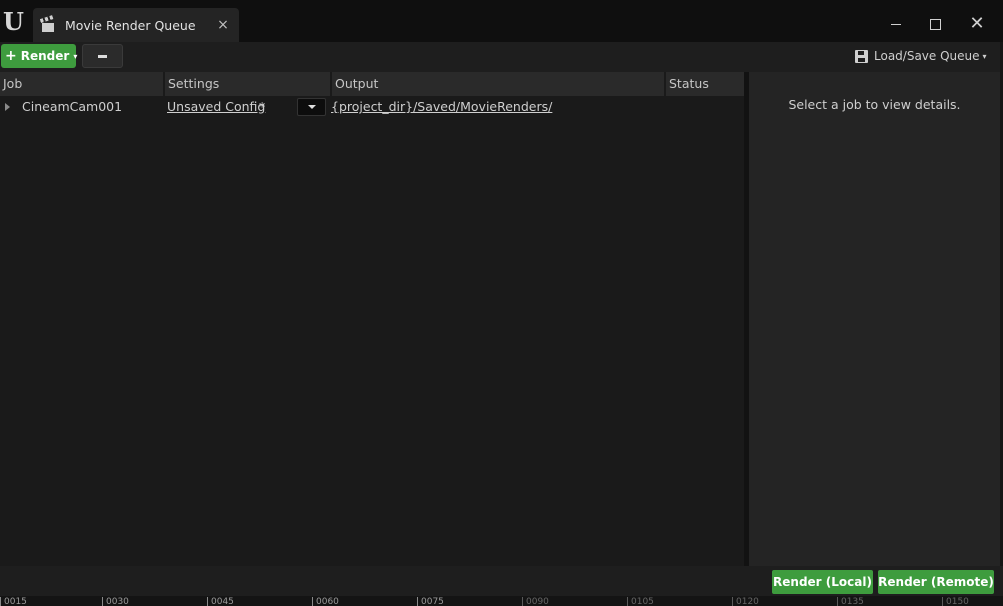 The image size is (1003, 606). I want to click on timeline-tick: 0120, so click(745, 601).